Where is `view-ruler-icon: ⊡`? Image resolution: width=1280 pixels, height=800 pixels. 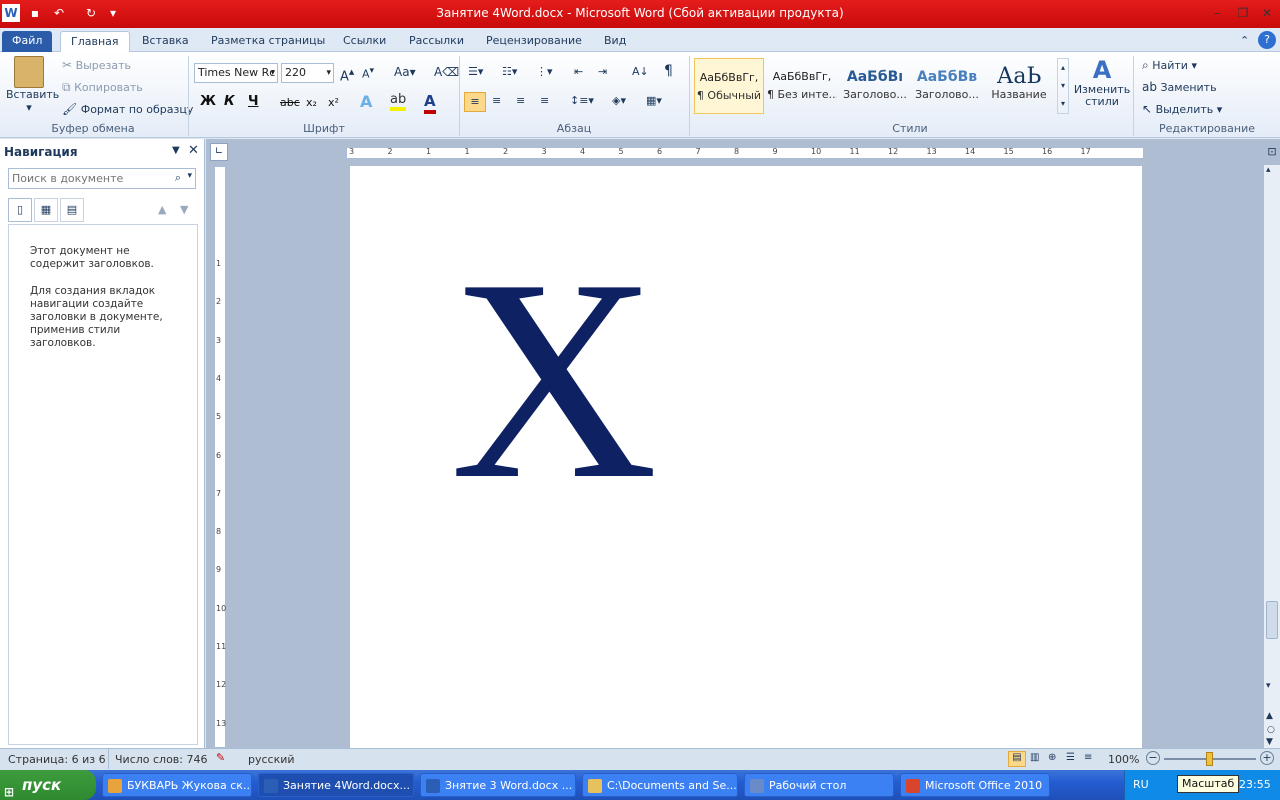
view-ruler-icon: ⊡ is located at coordinates (1272, 155).